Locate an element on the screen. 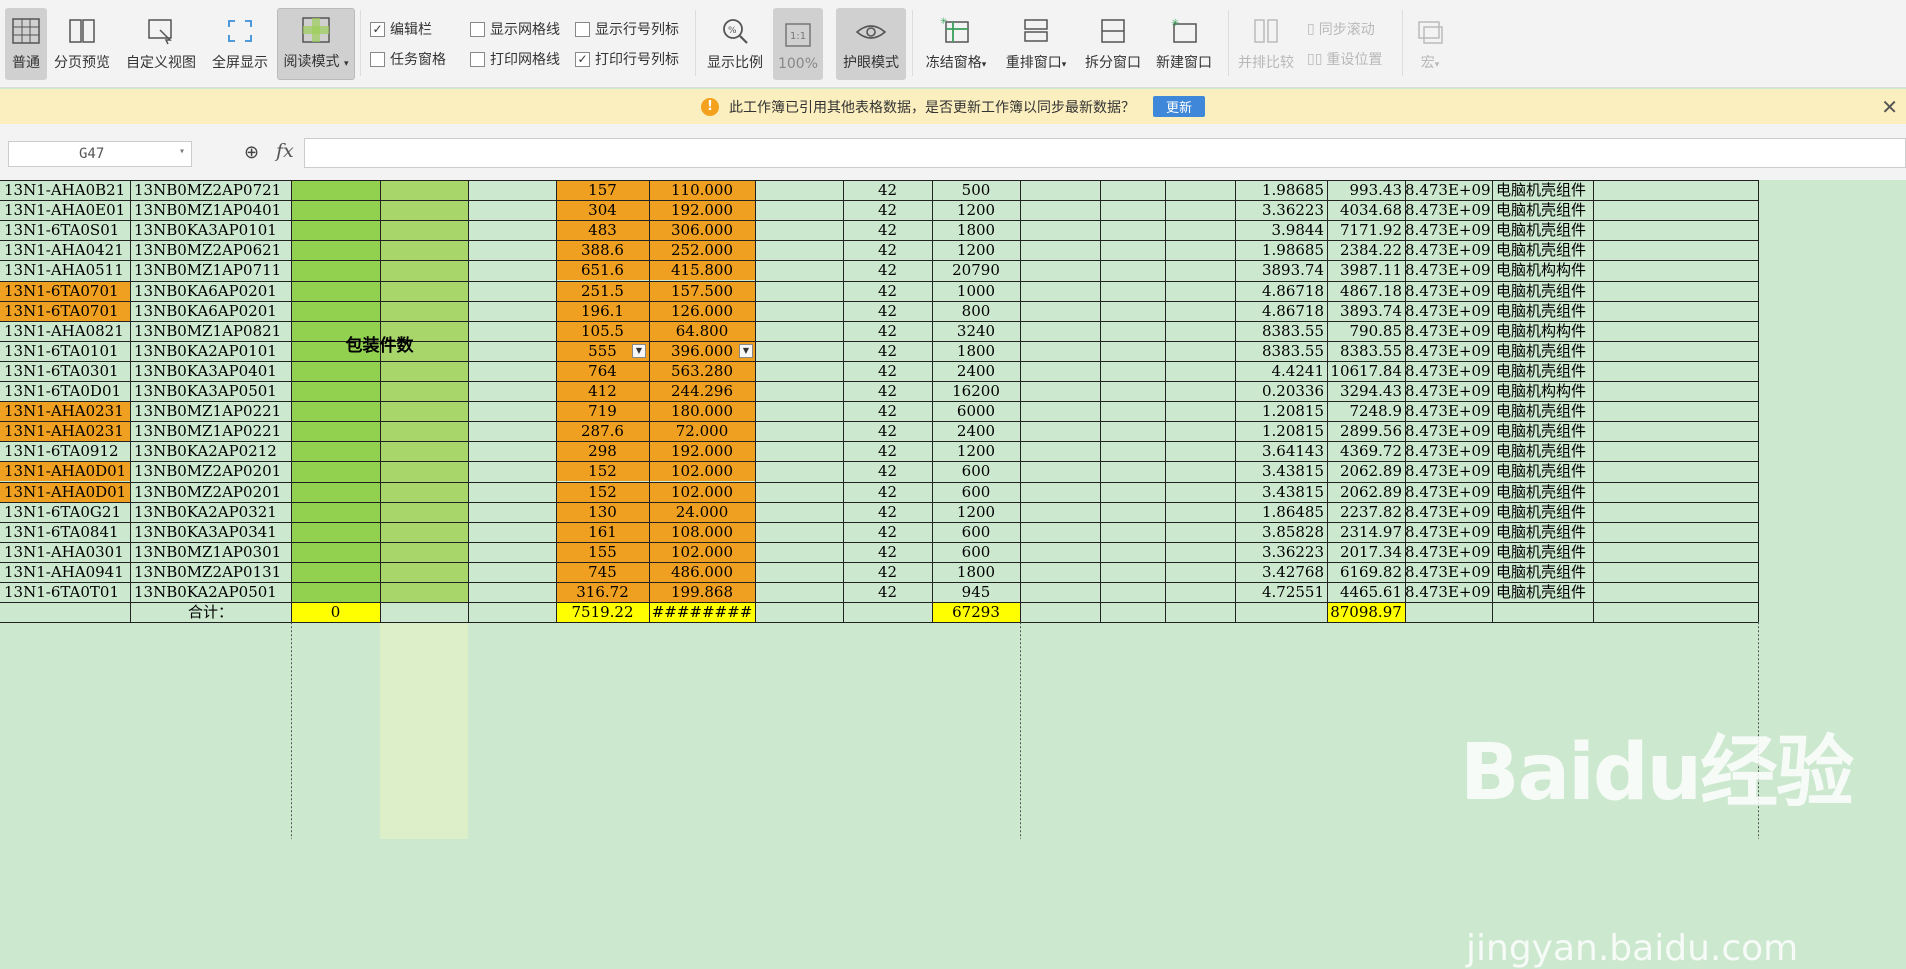 The image size is (1906, 969). zoom-100-button: 1:1 100% is located at coordinates (798, 44).